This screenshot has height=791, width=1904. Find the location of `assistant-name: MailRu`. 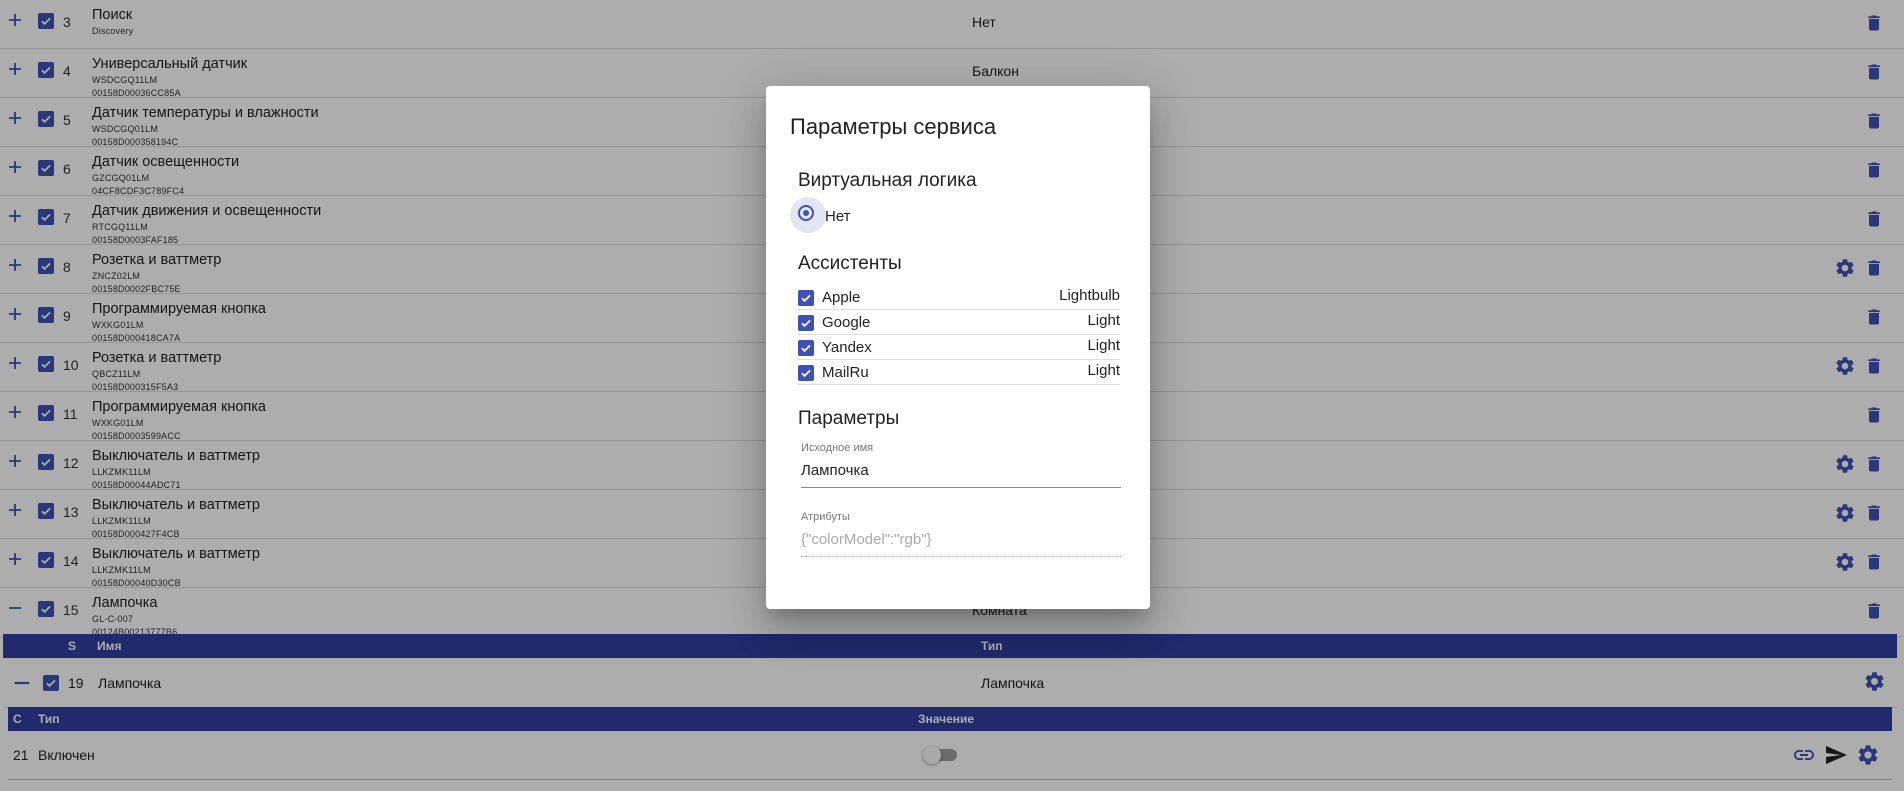

assistant-name: MailRu is located at coordinates (845, 372).